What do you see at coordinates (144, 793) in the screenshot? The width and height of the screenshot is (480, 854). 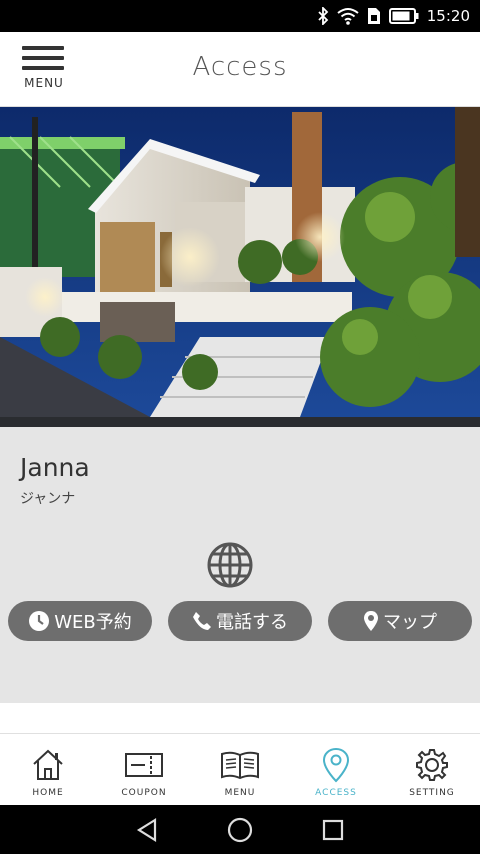 I see `tab-coupon-label: COUPON` at bounding box center [144, 793].